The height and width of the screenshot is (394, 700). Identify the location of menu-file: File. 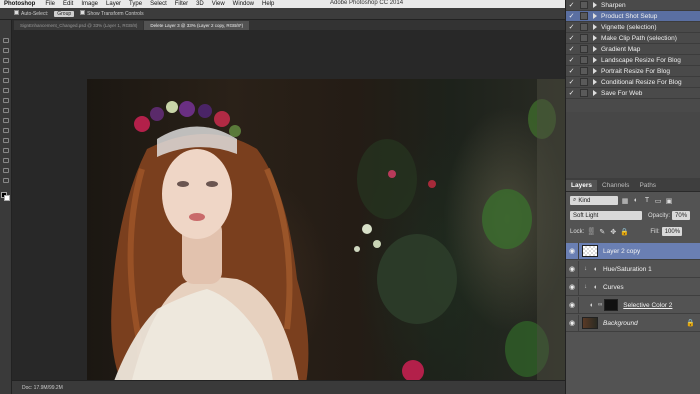
(50, 4).